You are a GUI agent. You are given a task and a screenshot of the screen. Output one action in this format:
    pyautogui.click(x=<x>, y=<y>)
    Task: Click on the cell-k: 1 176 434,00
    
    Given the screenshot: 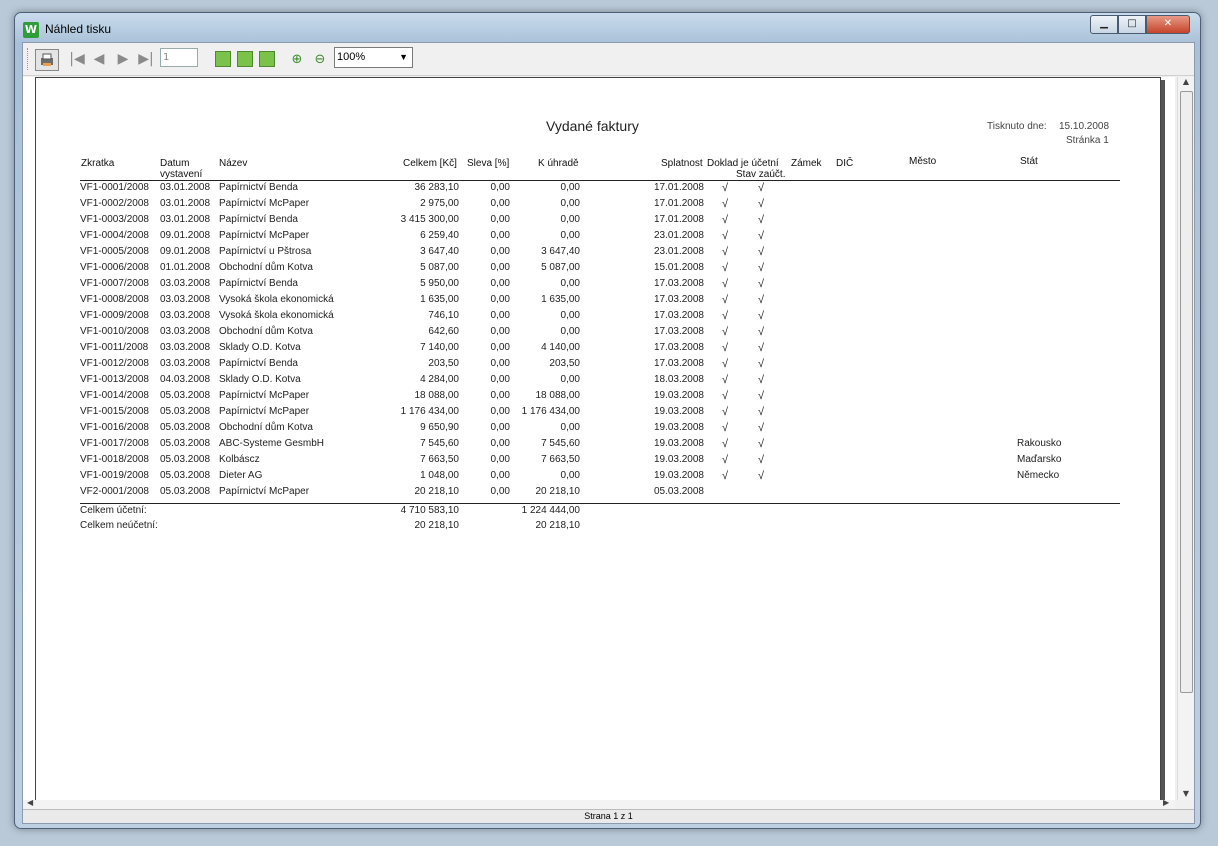 What is the action you would take?
    pyautogui.click(x=550, y=411)
    